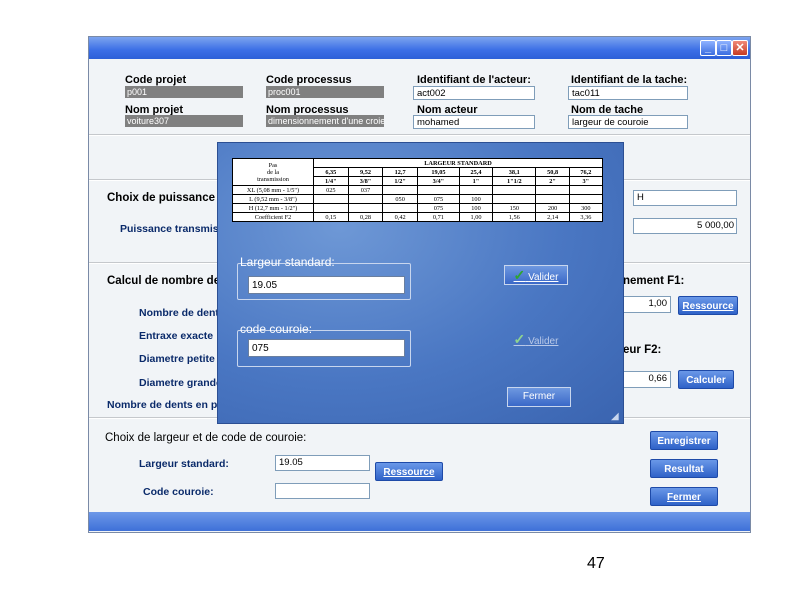  Describe the element at coordinates (642, 350) in the screenshot. I see `f2-label: eur F2:` at that location.